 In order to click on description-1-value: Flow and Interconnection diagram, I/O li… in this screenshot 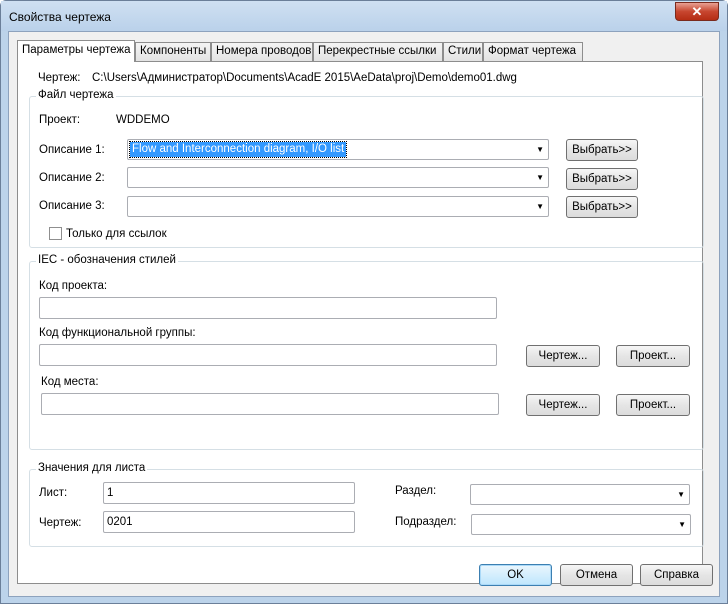, I will do `click(238, 149)`.